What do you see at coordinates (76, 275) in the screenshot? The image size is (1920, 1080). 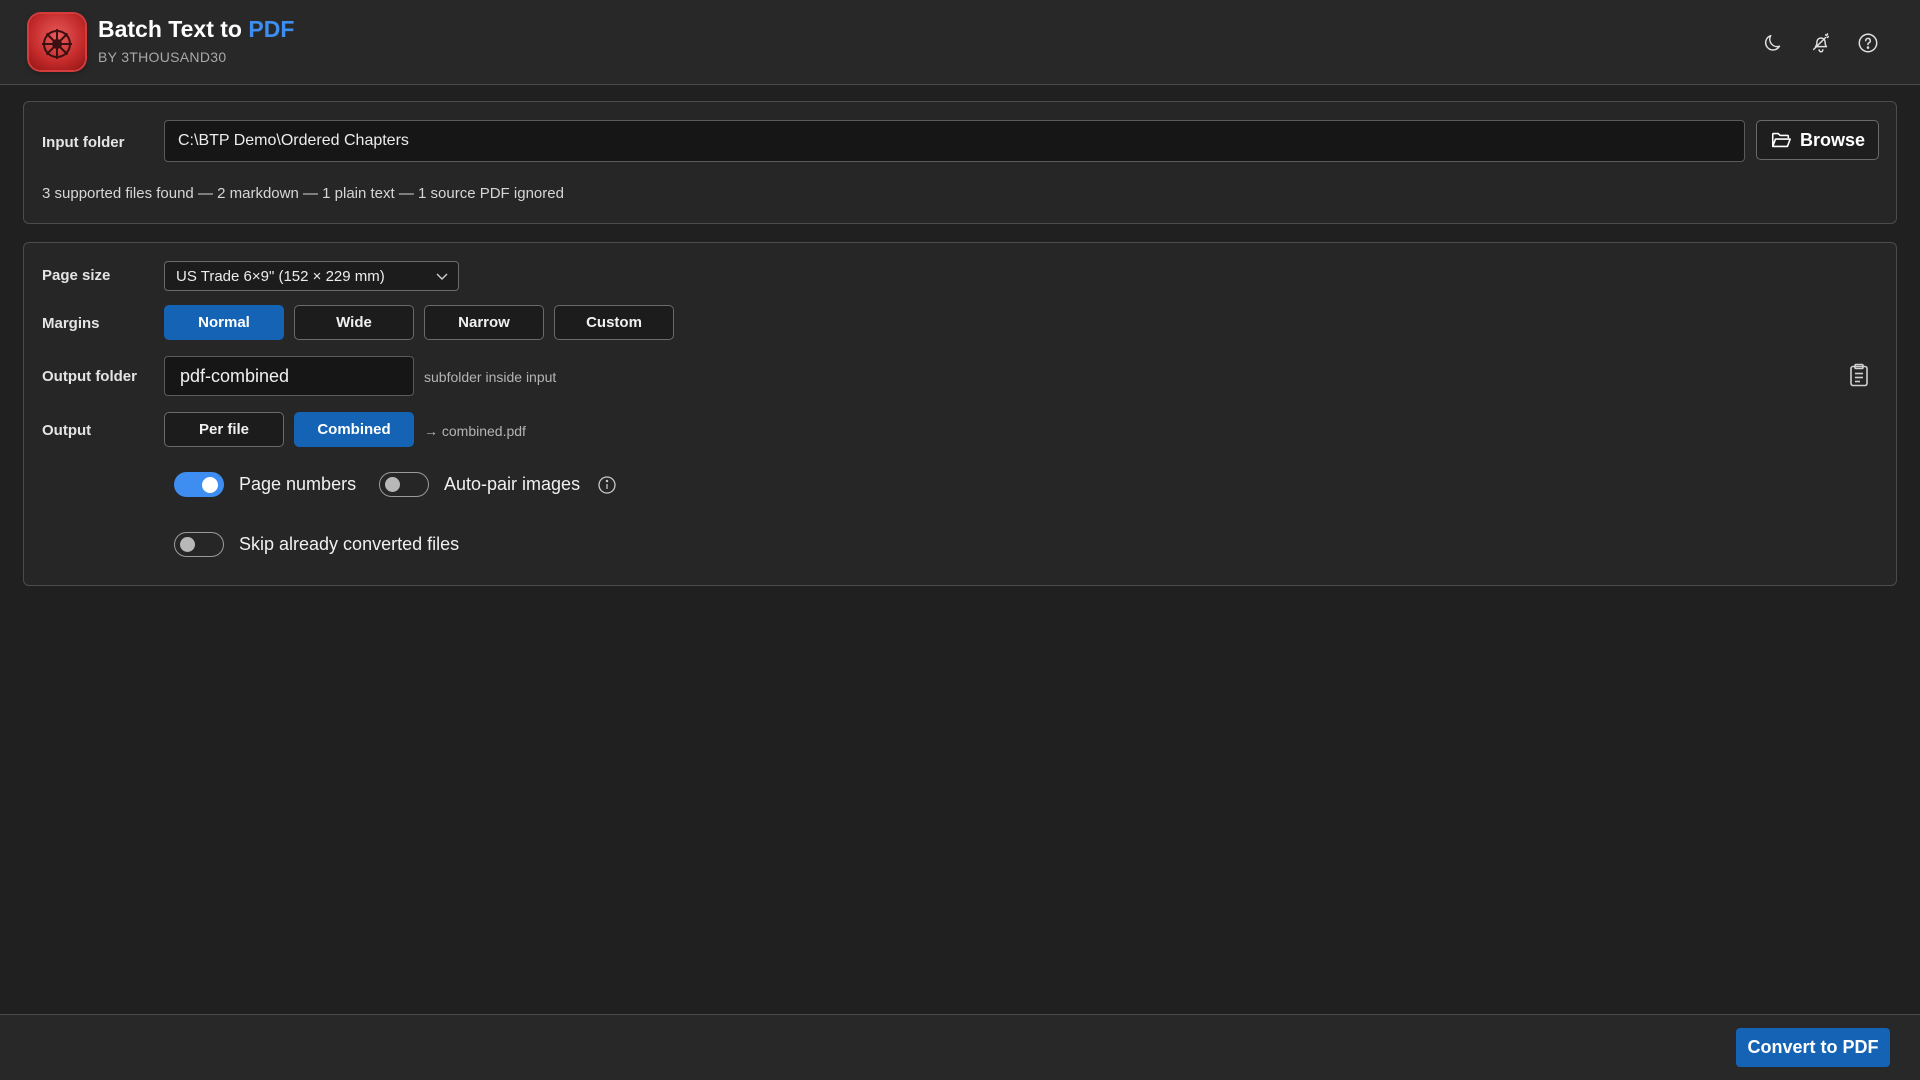 I see `page-size-label: Page size` at bounding box center [76, 275].